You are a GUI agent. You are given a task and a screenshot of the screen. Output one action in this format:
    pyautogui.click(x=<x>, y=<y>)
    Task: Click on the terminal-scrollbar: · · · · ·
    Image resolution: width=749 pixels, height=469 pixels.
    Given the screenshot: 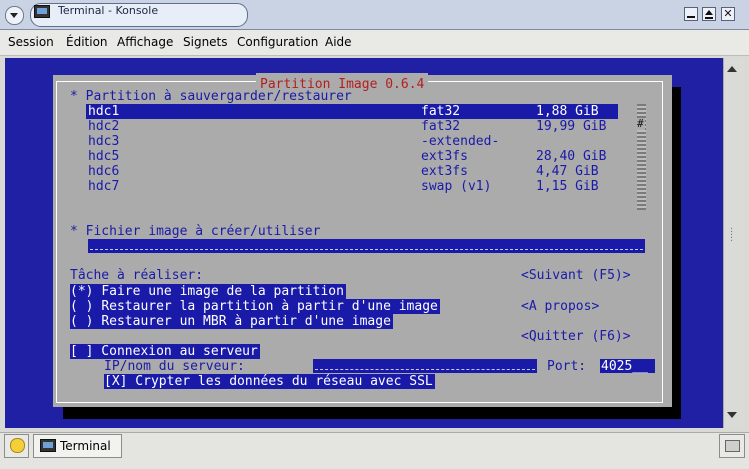 What is the action you would take?
    pyautogui.click(x=733, y=243)
    